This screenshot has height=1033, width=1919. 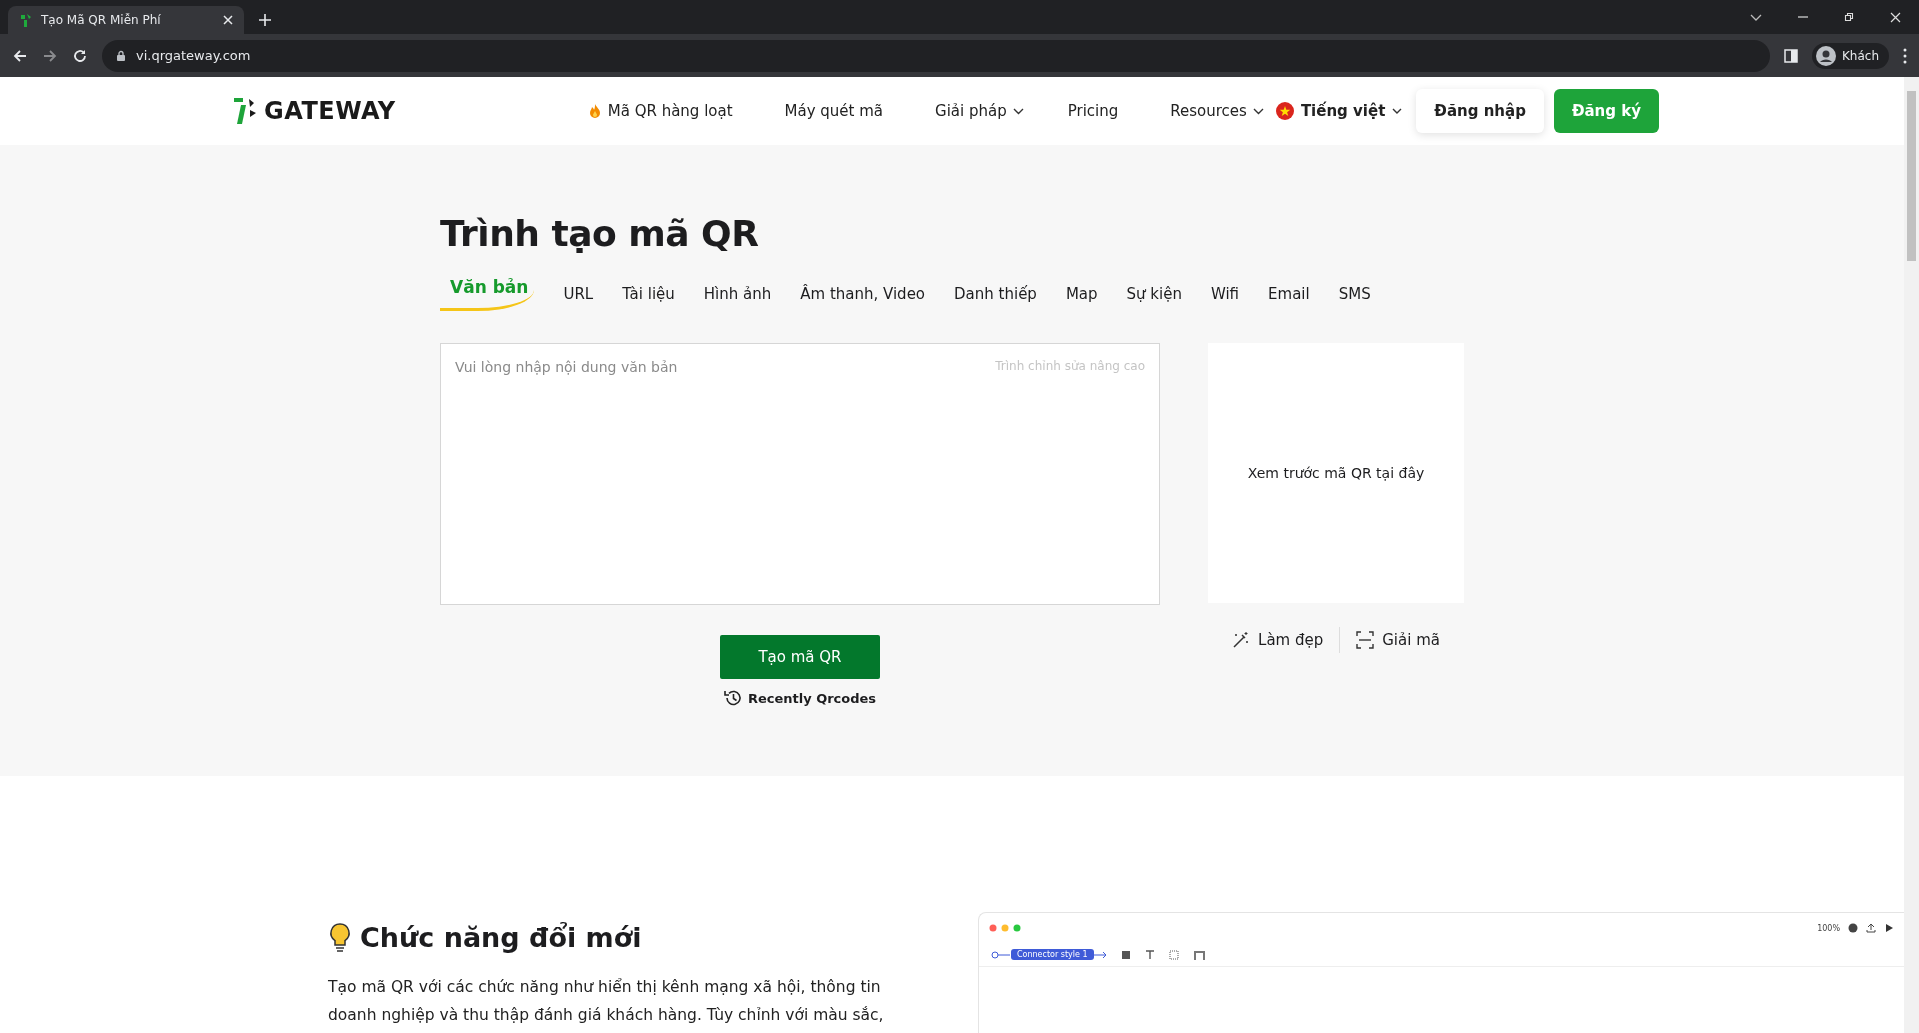 I want to click on nav-link: Resources, so click(x=1217, y=111).